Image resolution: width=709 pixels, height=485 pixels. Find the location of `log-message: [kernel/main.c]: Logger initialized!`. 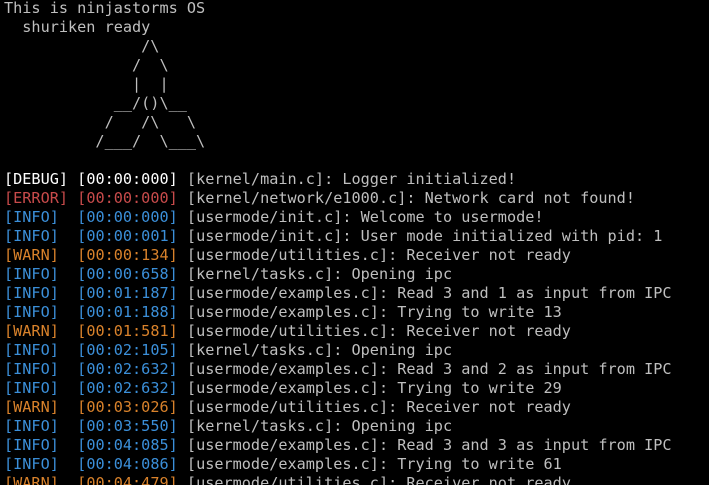

log-message: [kernel/main.c]: Logger initialized! is located at coordinates (351, 179).